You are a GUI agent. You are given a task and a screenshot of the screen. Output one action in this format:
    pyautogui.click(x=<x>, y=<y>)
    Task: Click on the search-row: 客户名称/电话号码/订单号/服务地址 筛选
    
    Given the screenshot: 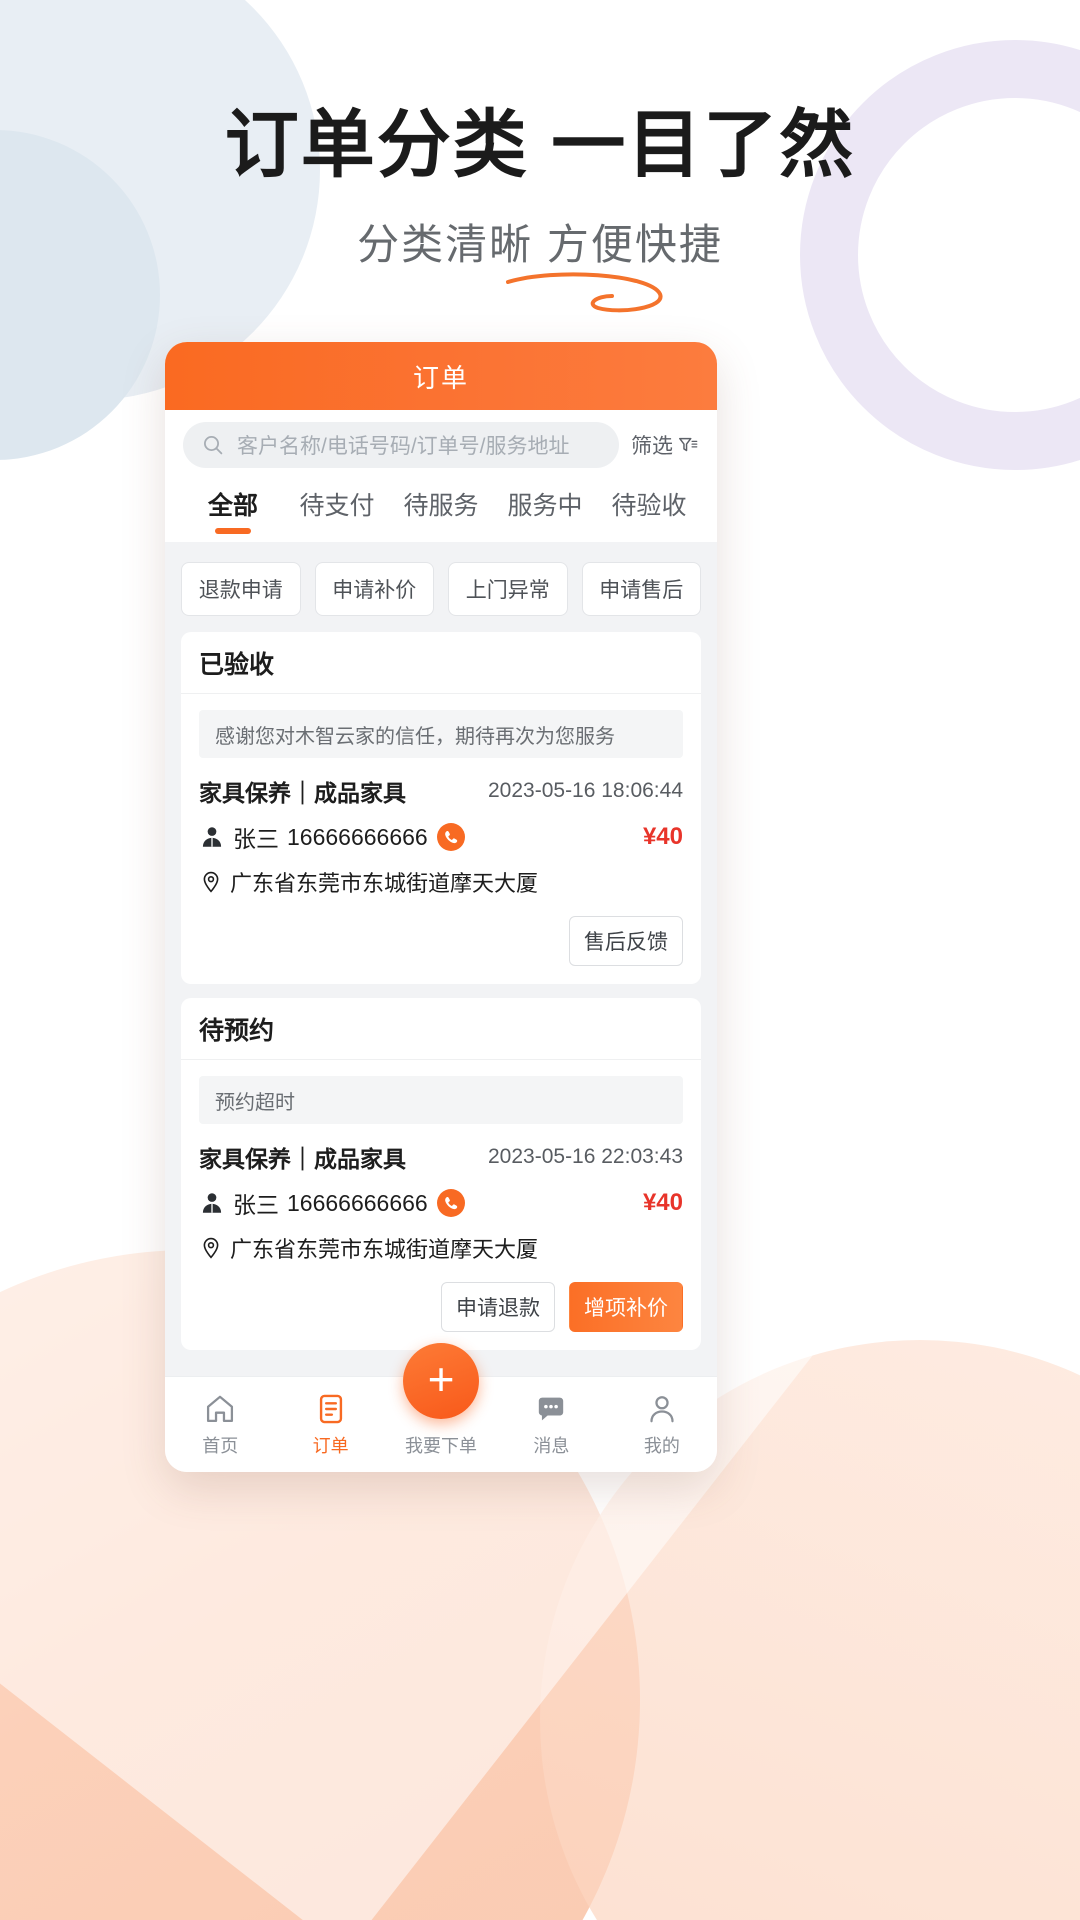 What is the action you would take?
    pyautogui.click(x=441, y=445)
    